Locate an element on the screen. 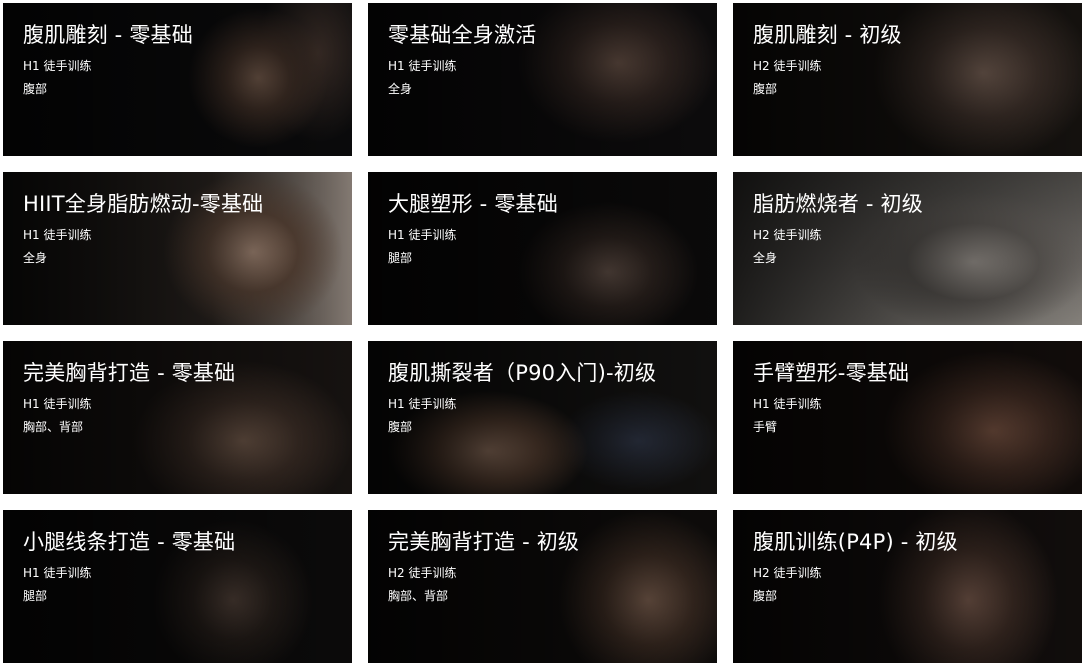  course-title: 腹肌训练(P4P) - 初级 is located at coordinates (855, 542).